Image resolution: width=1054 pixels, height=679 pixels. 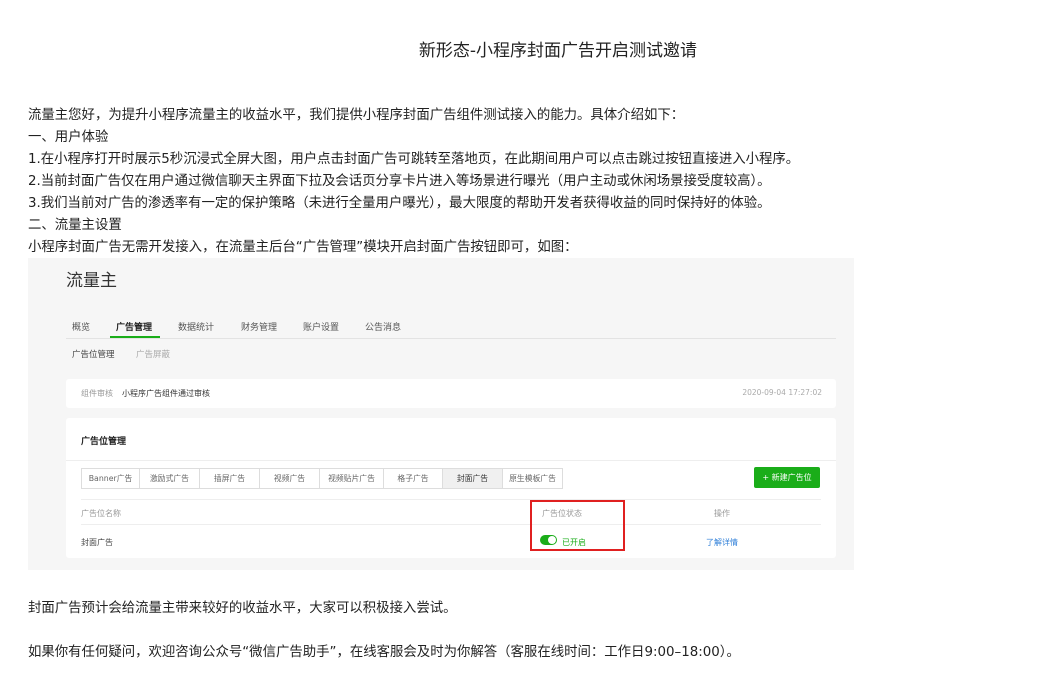 What do you see at coordinates (383, 326) in the screenshot?
I see `nav-announcements: 公告消息` at bounding box center [383, 326].